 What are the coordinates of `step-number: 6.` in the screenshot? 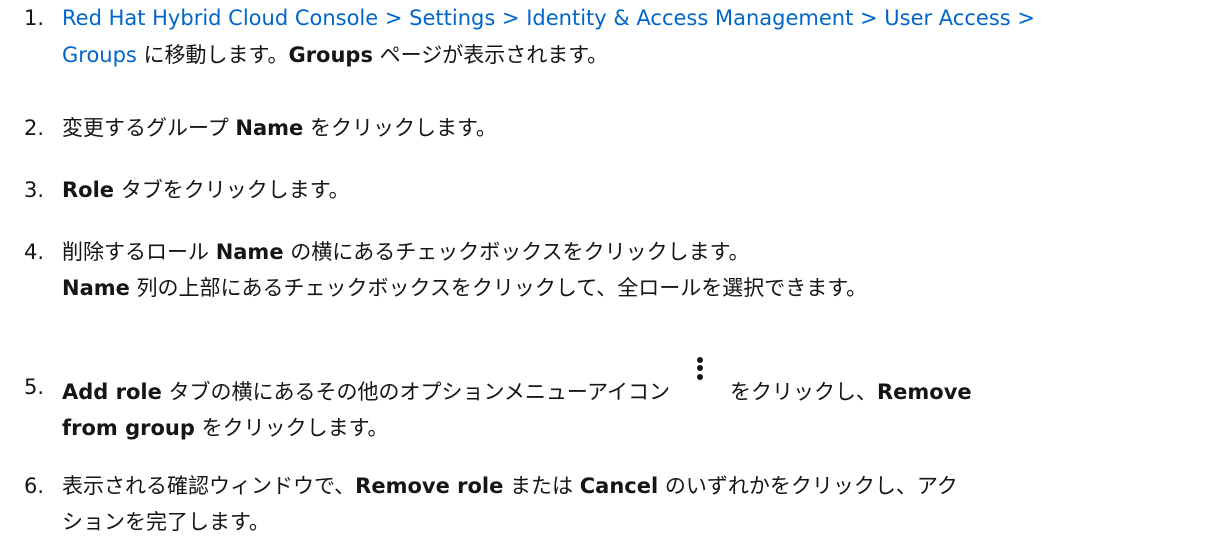 It's located at (34, 486).